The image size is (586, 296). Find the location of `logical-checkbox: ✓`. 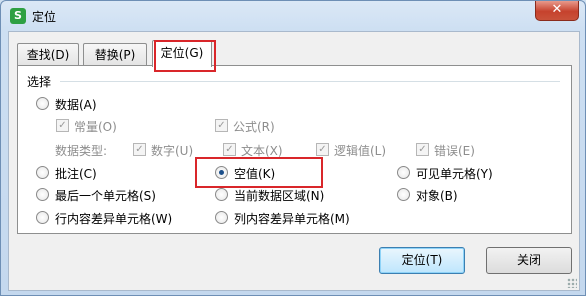

logical-checkbox: ✓ is located at coordinates (322, 149).